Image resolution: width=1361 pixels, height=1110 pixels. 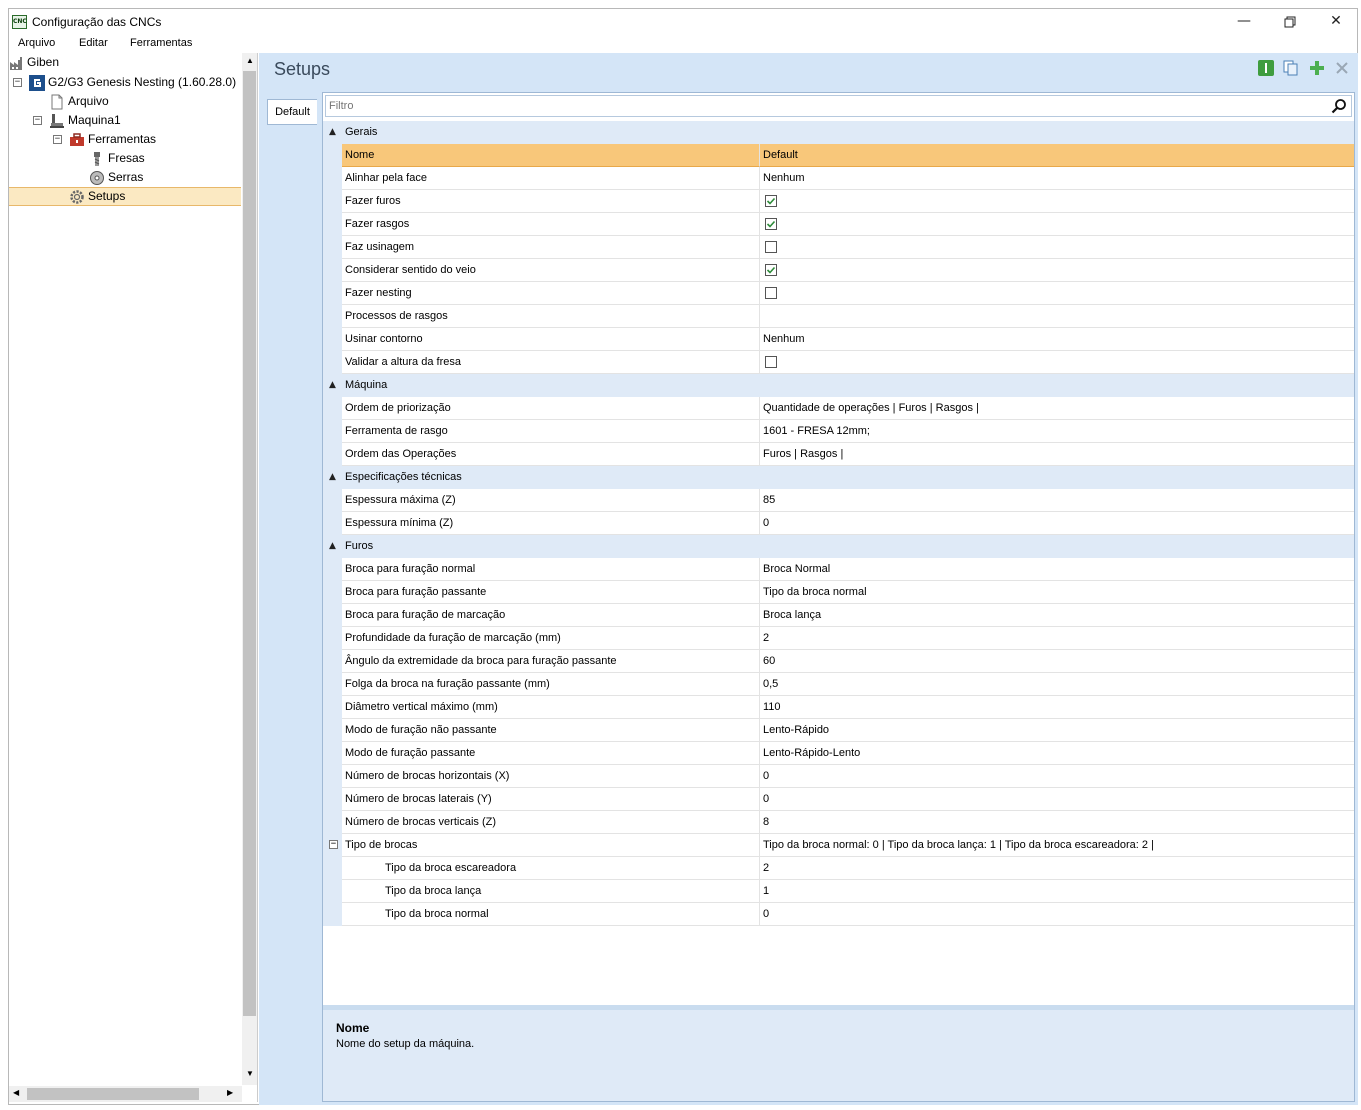 I want to click on tree-node-setups: Setups, so click(x=125, y=196).